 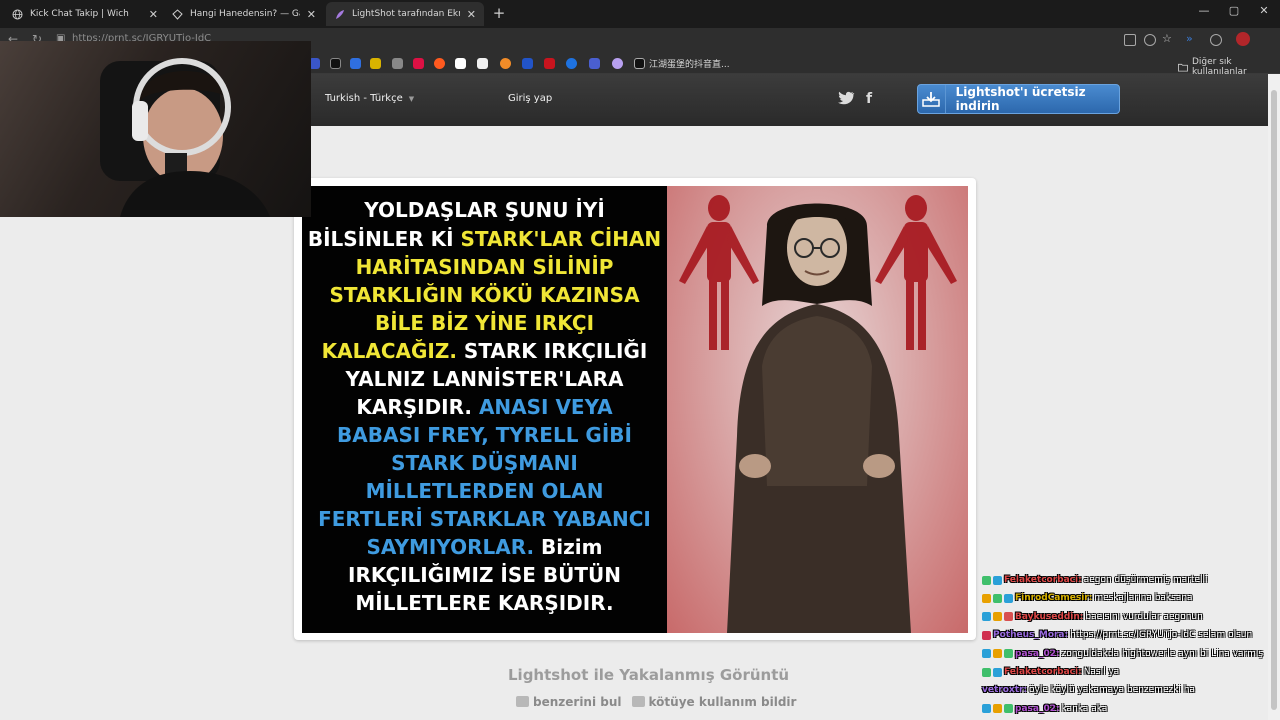 What do you see at coordinates (1167, 38) in the screenshot?
I see `star-icon: ☆` at bounding box center [1167, 38].